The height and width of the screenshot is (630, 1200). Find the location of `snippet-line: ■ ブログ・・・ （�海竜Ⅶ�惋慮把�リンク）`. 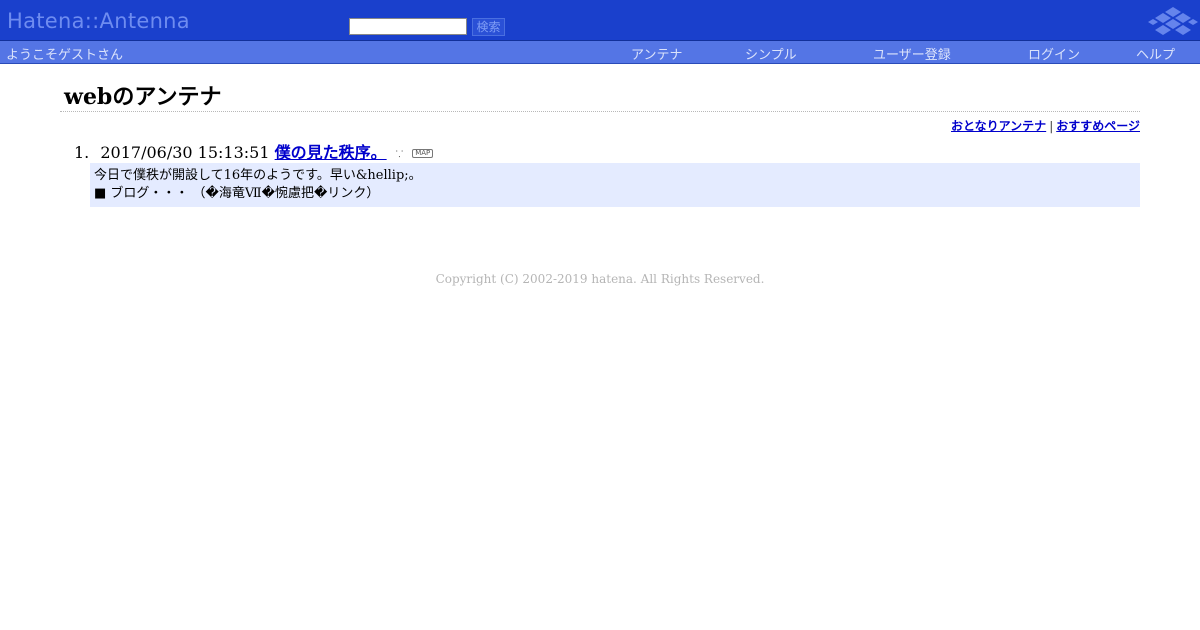

snippet-line: ■ ブログ・・・ （�海竜Ⅶ�惋慮把�リンク） is located at coordinates (237, 193).